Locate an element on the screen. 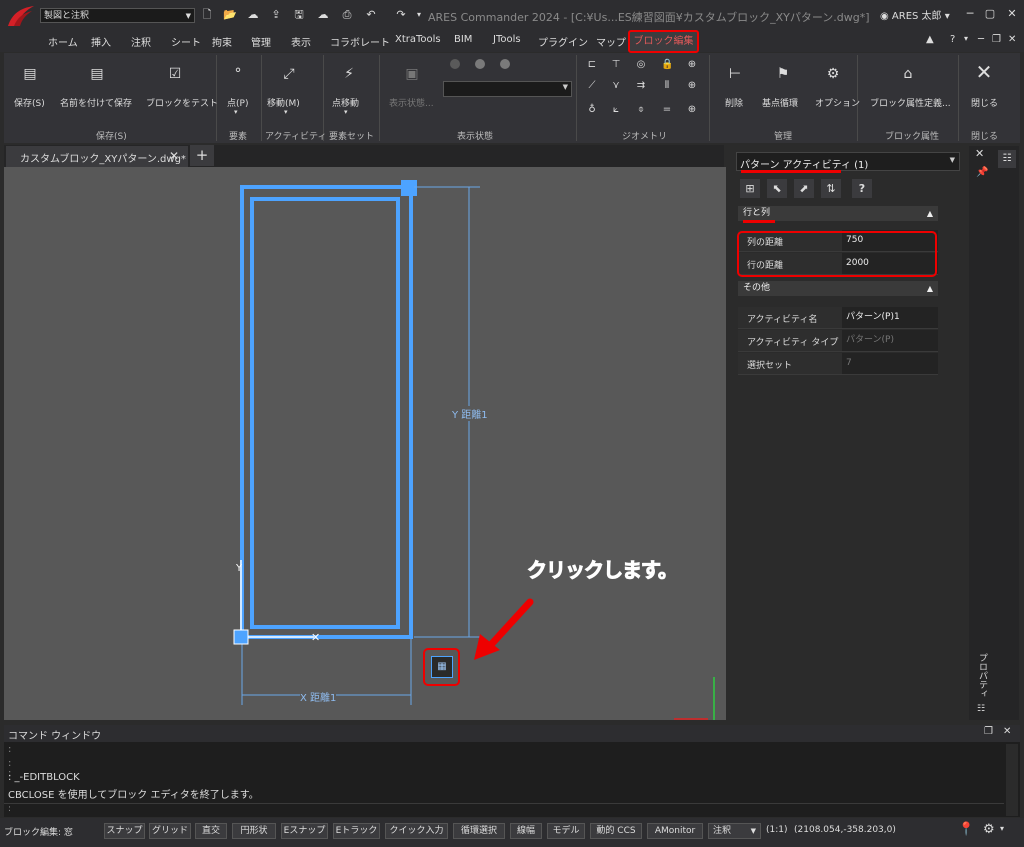 This screenshot has width=1024, height=847. close-editor-button: 閉じる is located at coordinates (984, 102).